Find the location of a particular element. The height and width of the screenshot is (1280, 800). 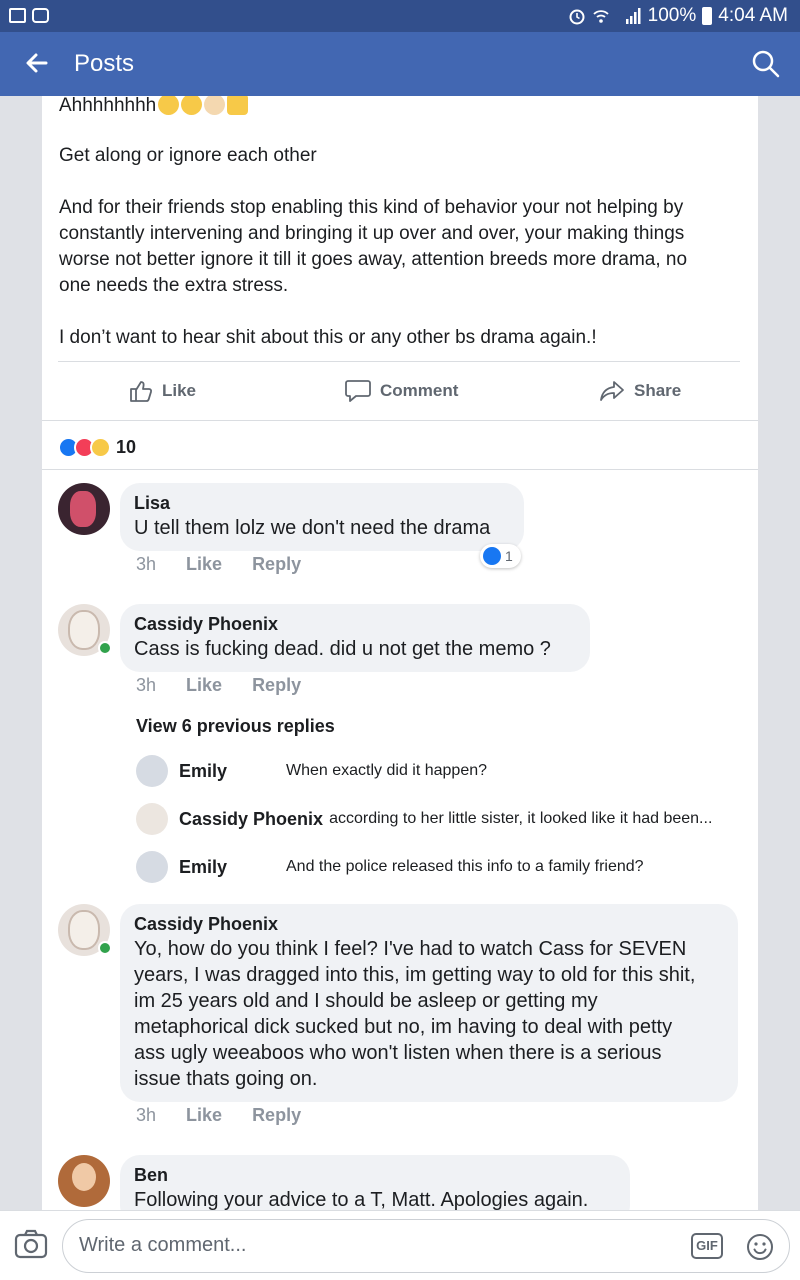

commenter-name: Lisa is located at coordinates (322, 503).